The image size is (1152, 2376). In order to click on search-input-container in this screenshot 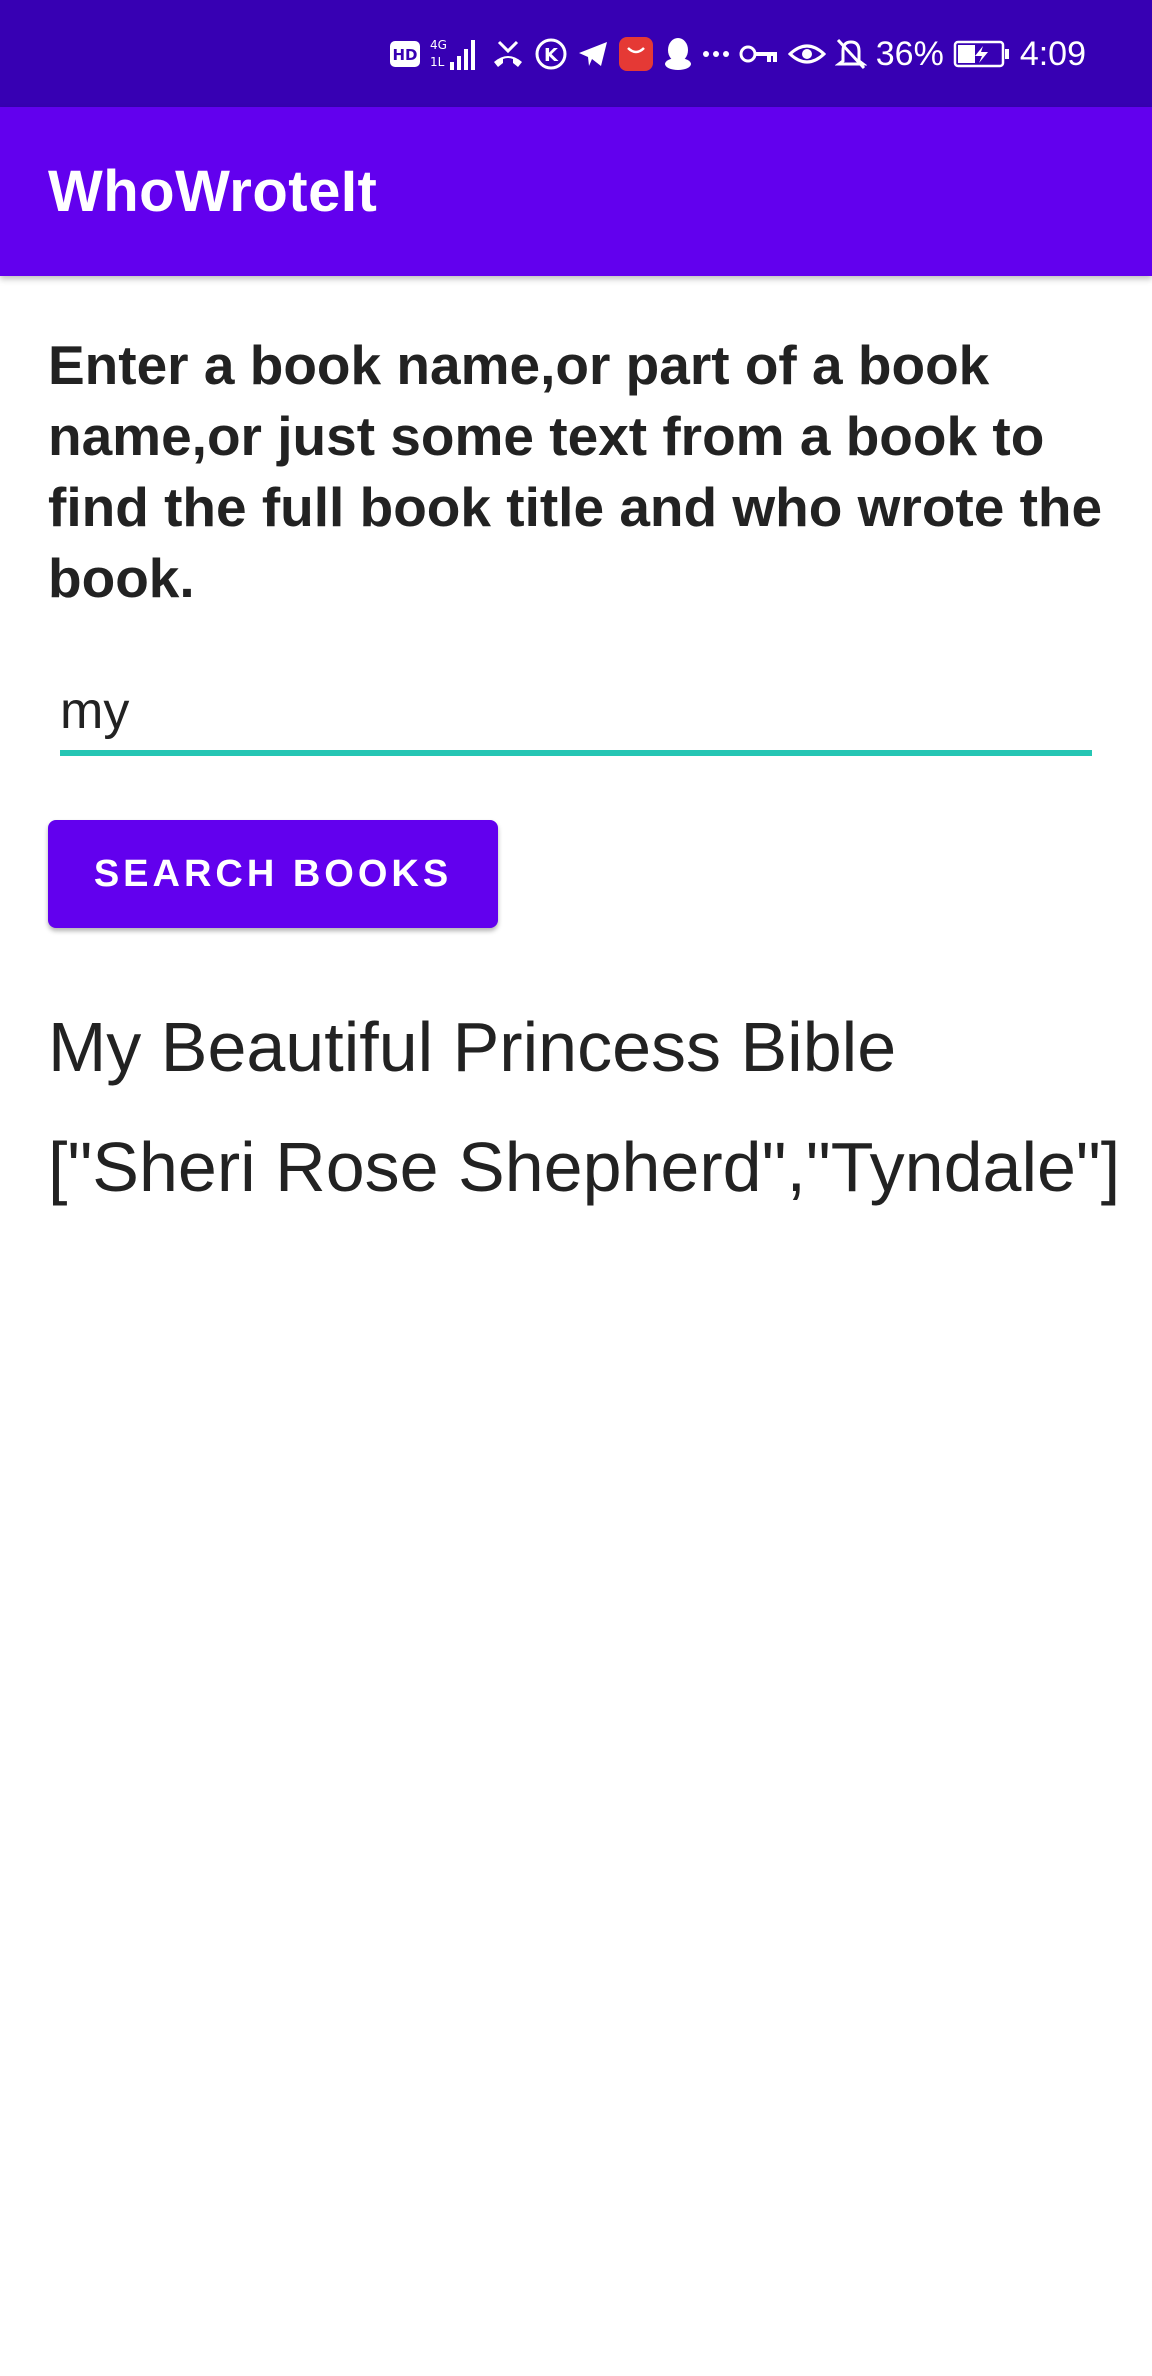, I will do `click(576, 714)`.